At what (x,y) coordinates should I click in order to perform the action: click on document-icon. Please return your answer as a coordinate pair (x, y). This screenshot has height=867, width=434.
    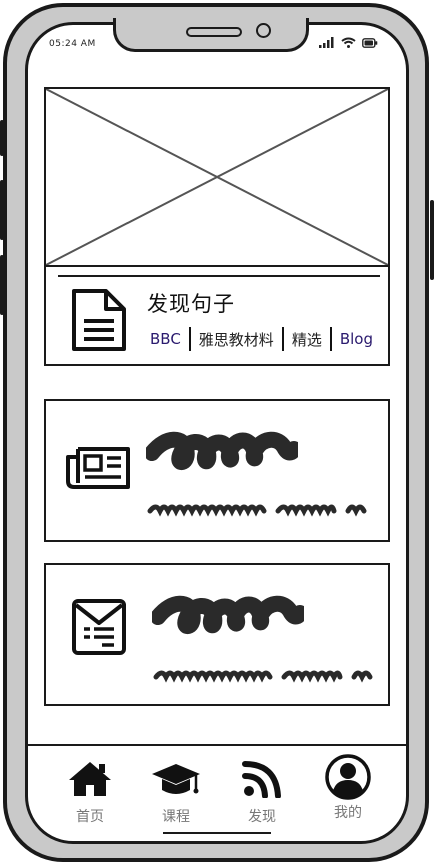
    Looking at the image, I should click on (99, 322).